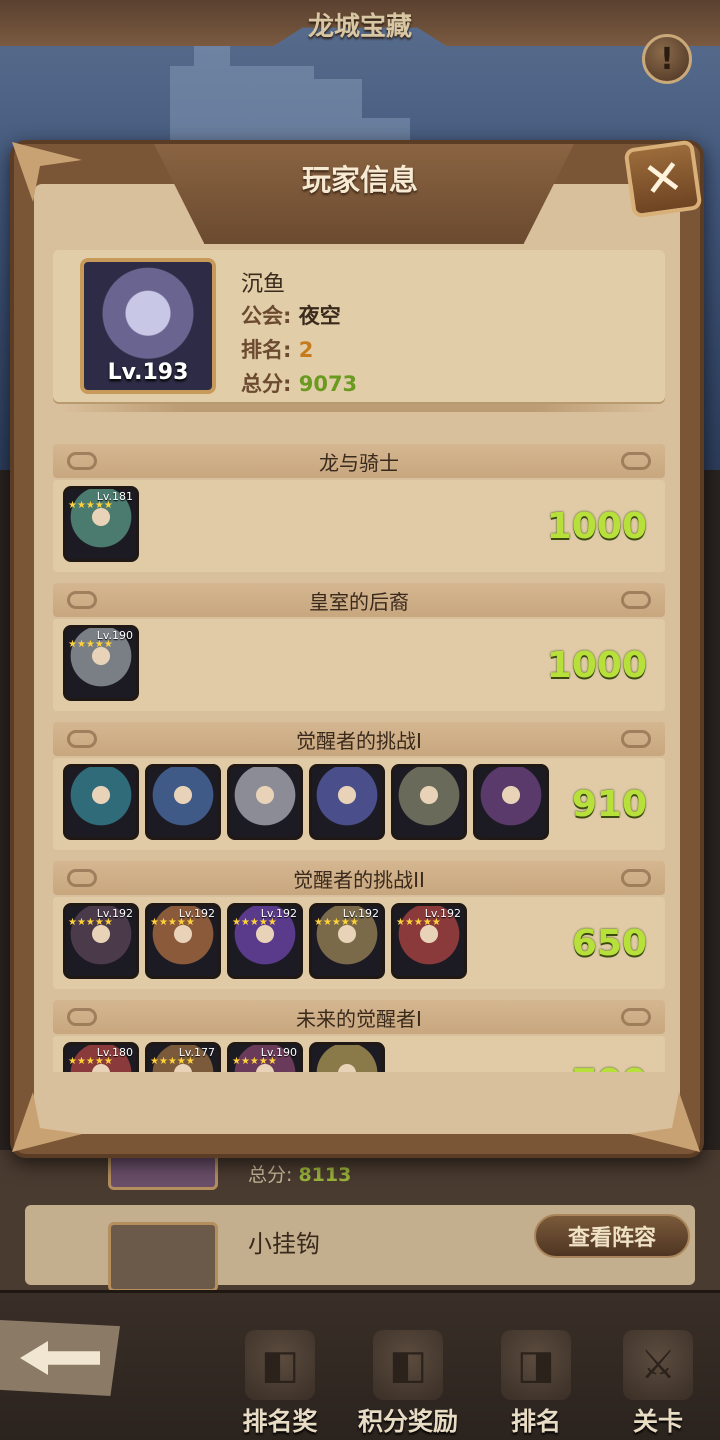 The image size is (720, 1440). I want to click on background-row-score: 总分: 8113, so click(299, 1173).